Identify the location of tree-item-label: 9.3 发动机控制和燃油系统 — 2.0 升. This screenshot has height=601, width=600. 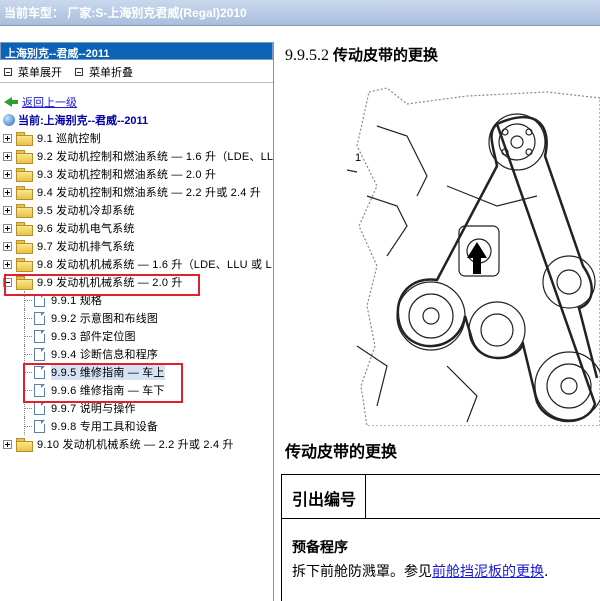
(127, 175).